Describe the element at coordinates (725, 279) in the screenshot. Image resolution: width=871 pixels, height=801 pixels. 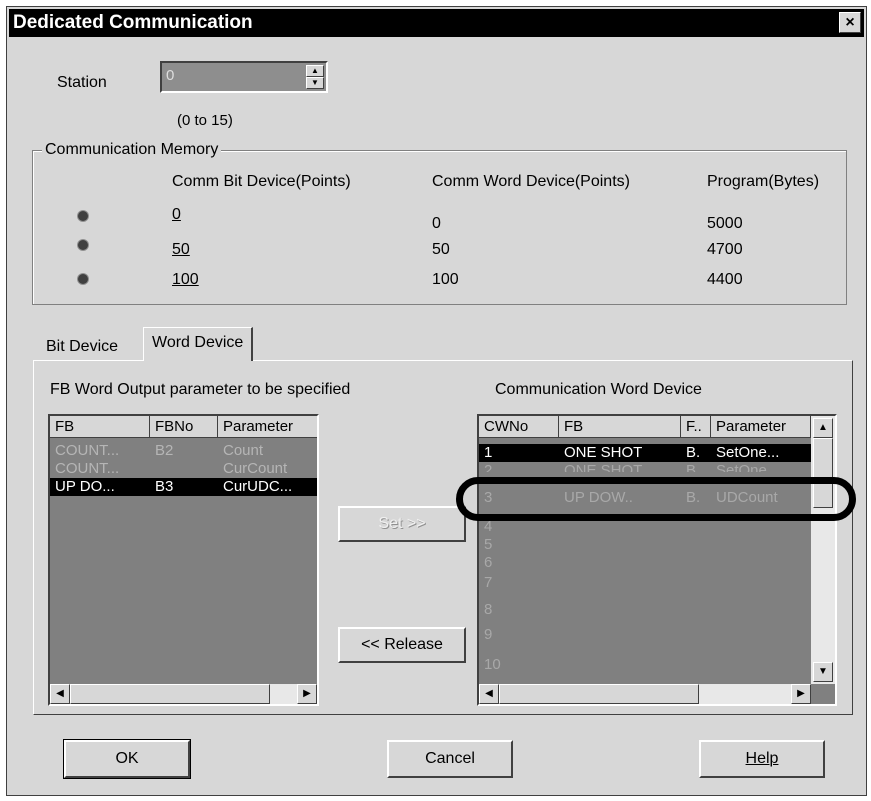
I see `program-value-100: 4400` at that location.